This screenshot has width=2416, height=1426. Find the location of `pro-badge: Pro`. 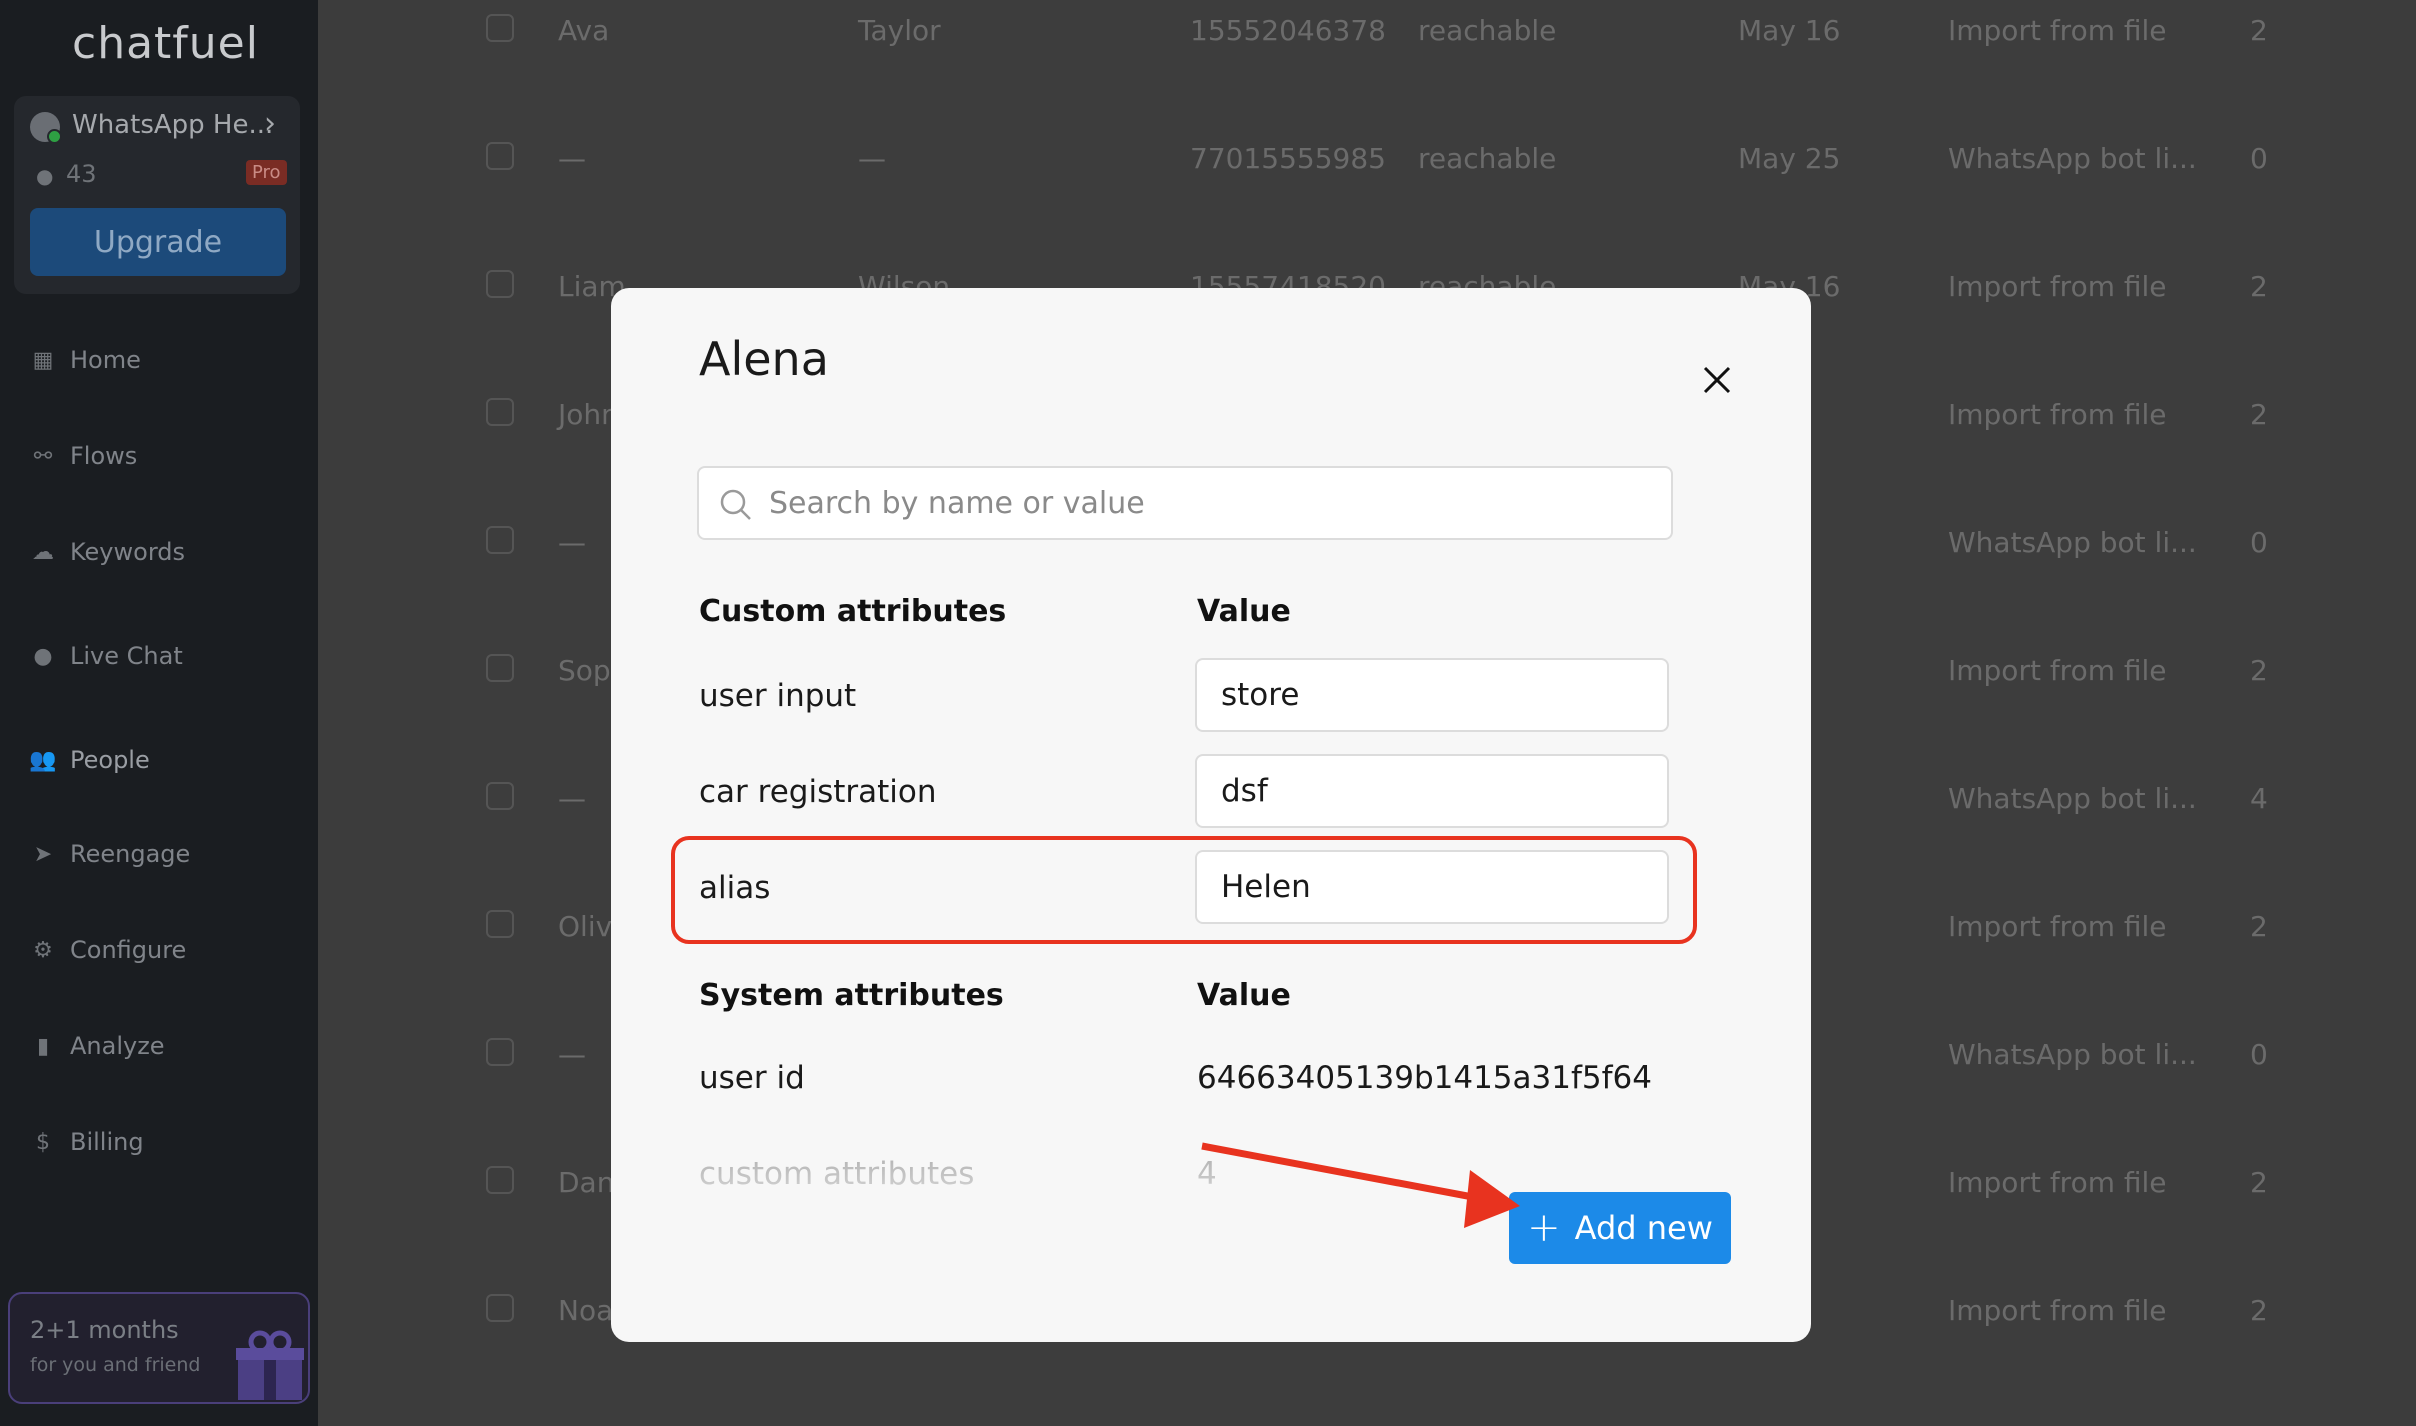

pro-badge: Pro is located at coordinates (266, 172).